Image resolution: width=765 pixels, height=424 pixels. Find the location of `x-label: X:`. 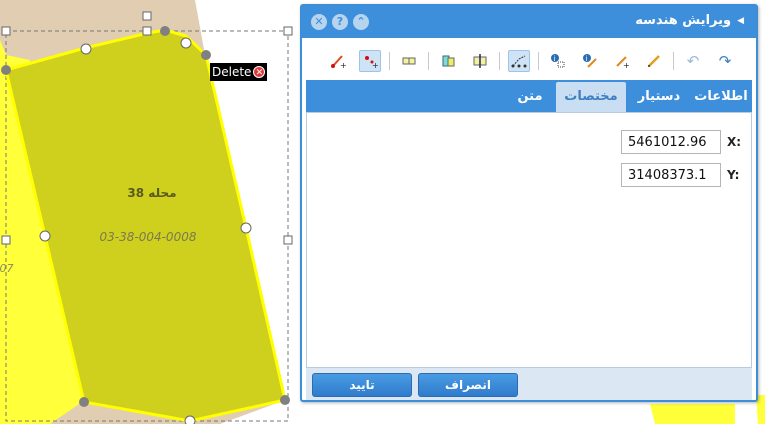

x-label: X: is located at coordinates (734, 142).